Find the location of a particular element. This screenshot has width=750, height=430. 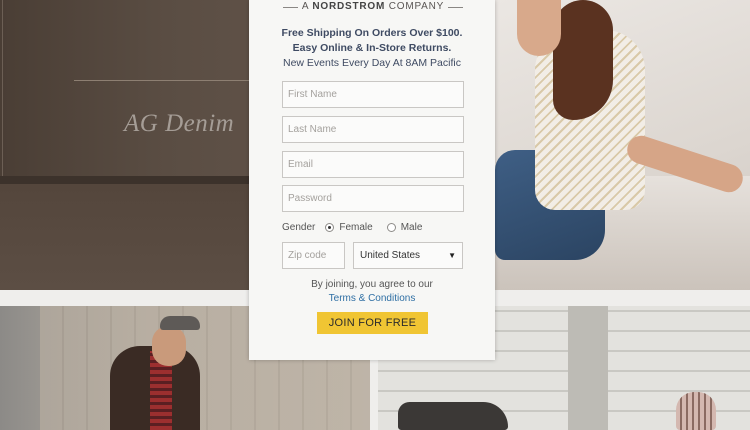

gender-female-radio is located at coordinates (330, 227).